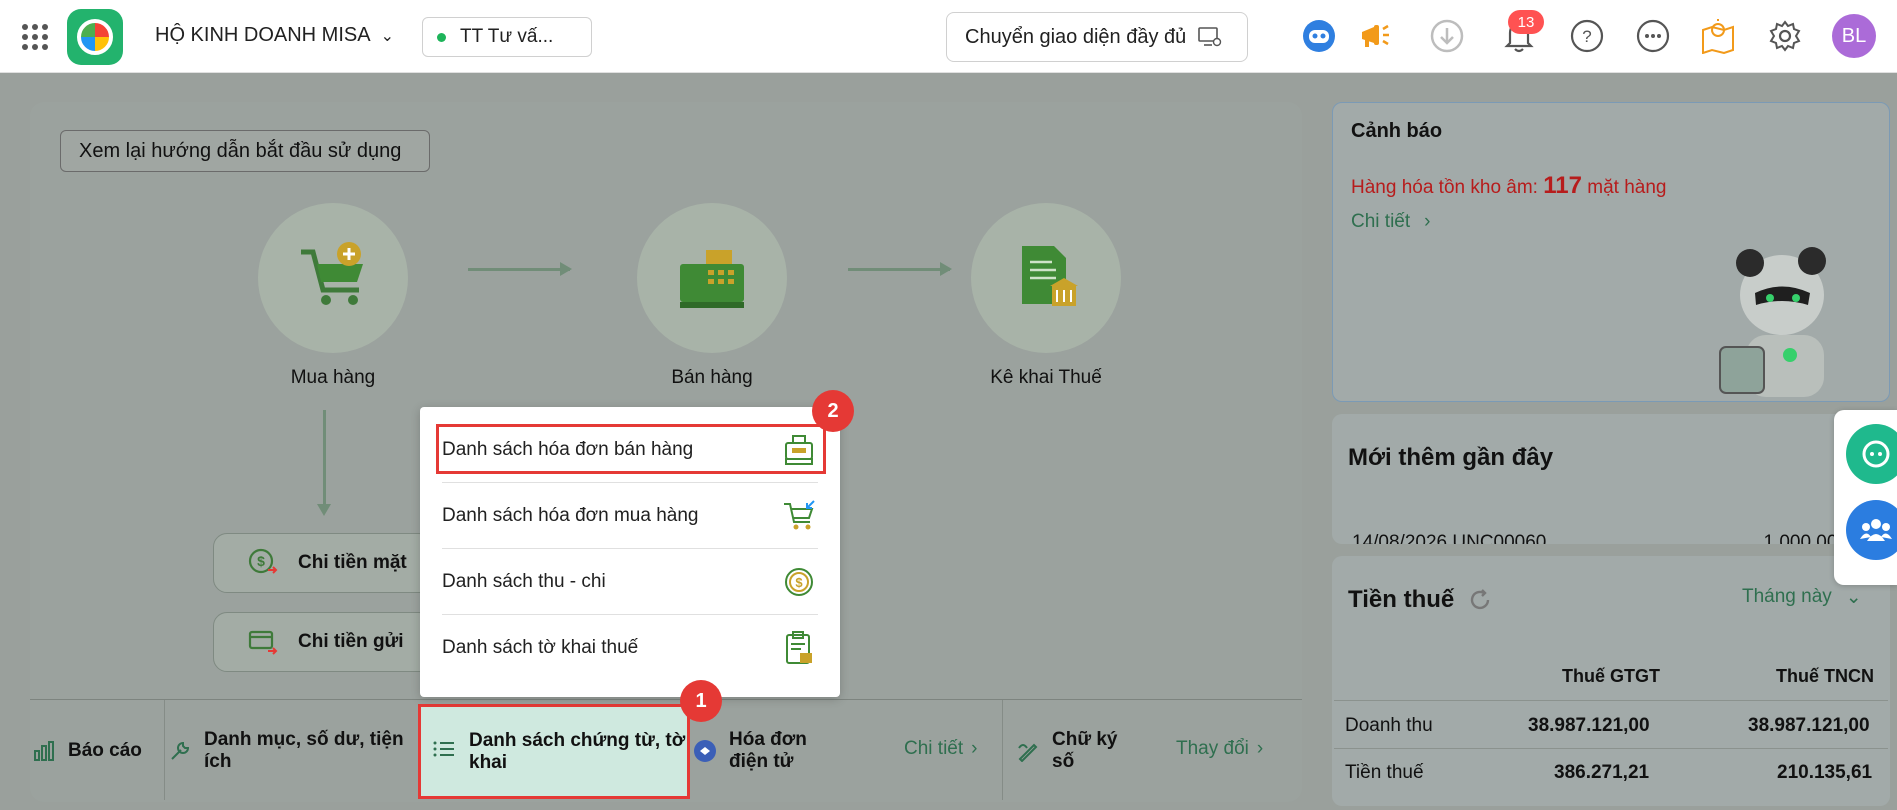 The height and width of the screenshot is (810, 1897). What do you see at coordinates (799, 516) in the screenshot?
I see `cart-icon` at bounding box center [799, 516].